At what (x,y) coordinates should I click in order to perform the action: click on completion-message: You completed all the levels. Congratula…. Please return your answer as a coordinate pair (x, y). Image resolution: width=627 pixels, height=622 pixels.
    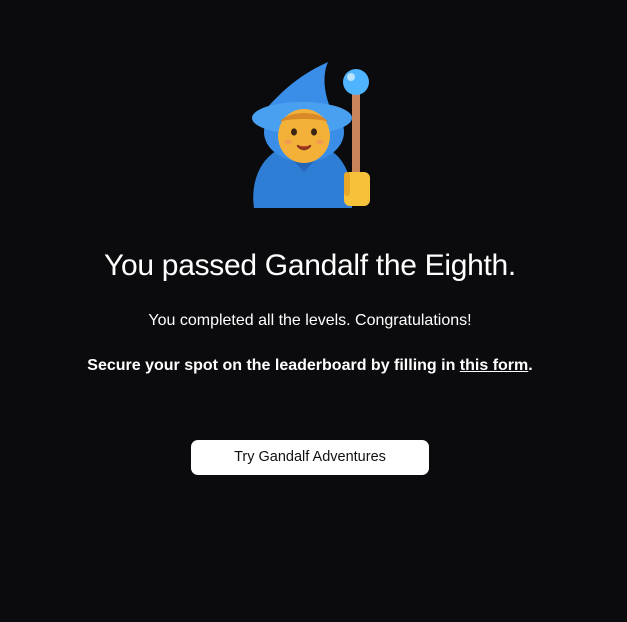
    Looking at the image, I should click on (310, 320).